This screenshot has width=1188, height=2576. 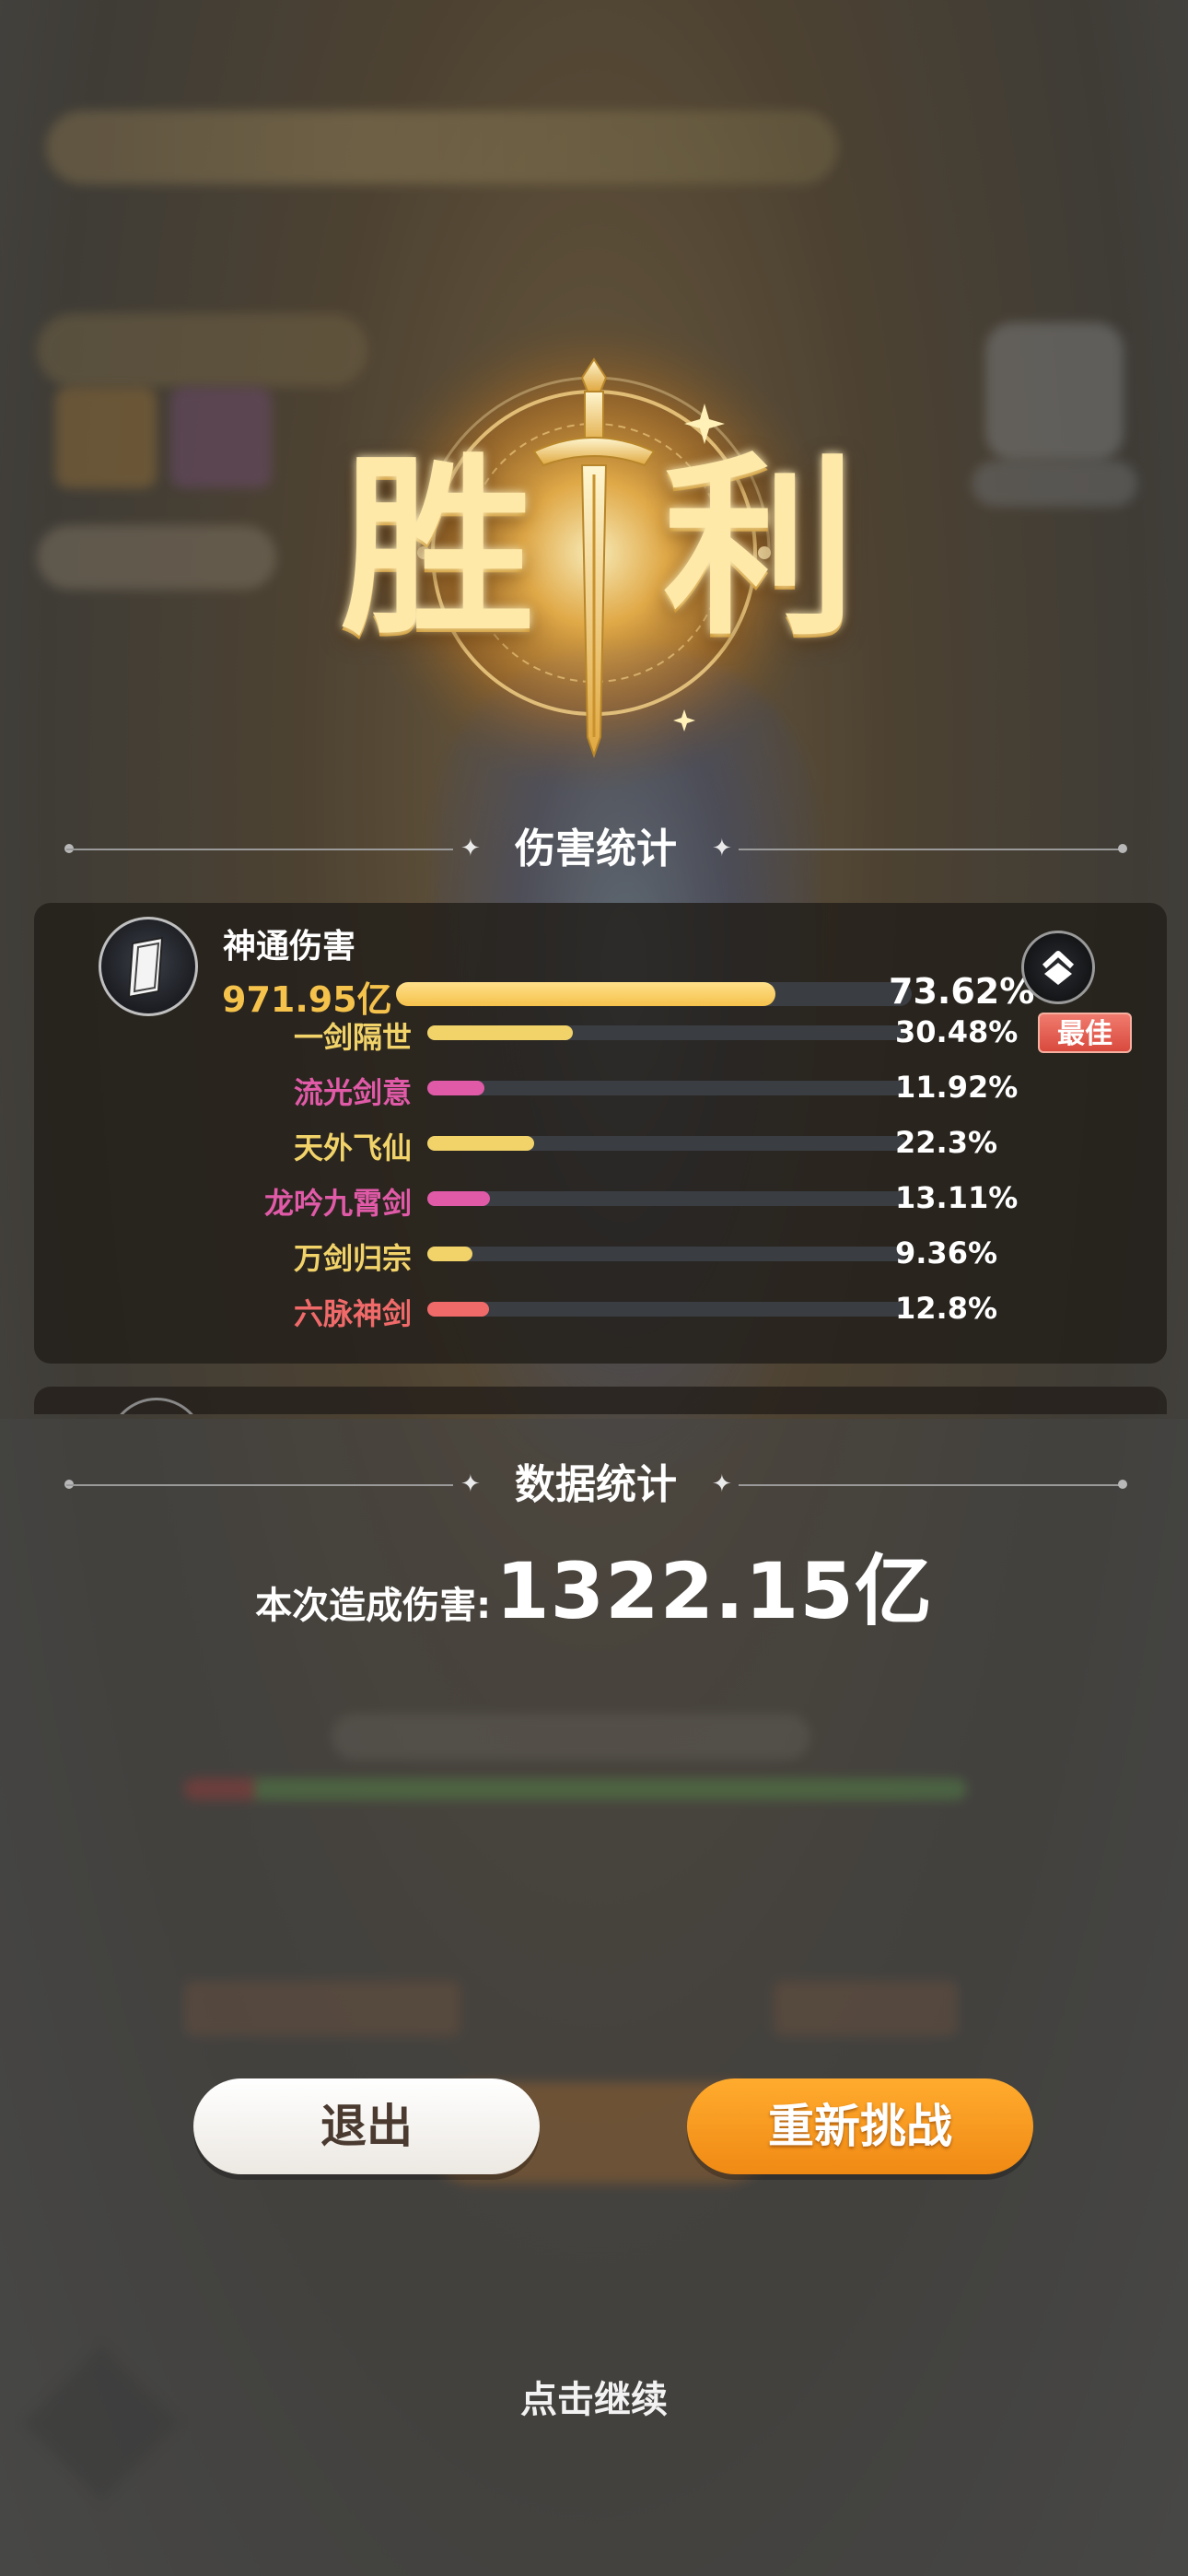 What do you see at coordinates (957, 1031) in the screenshot?
I see `skill-percent: 30.48%` at bounding box center [957, 1031].